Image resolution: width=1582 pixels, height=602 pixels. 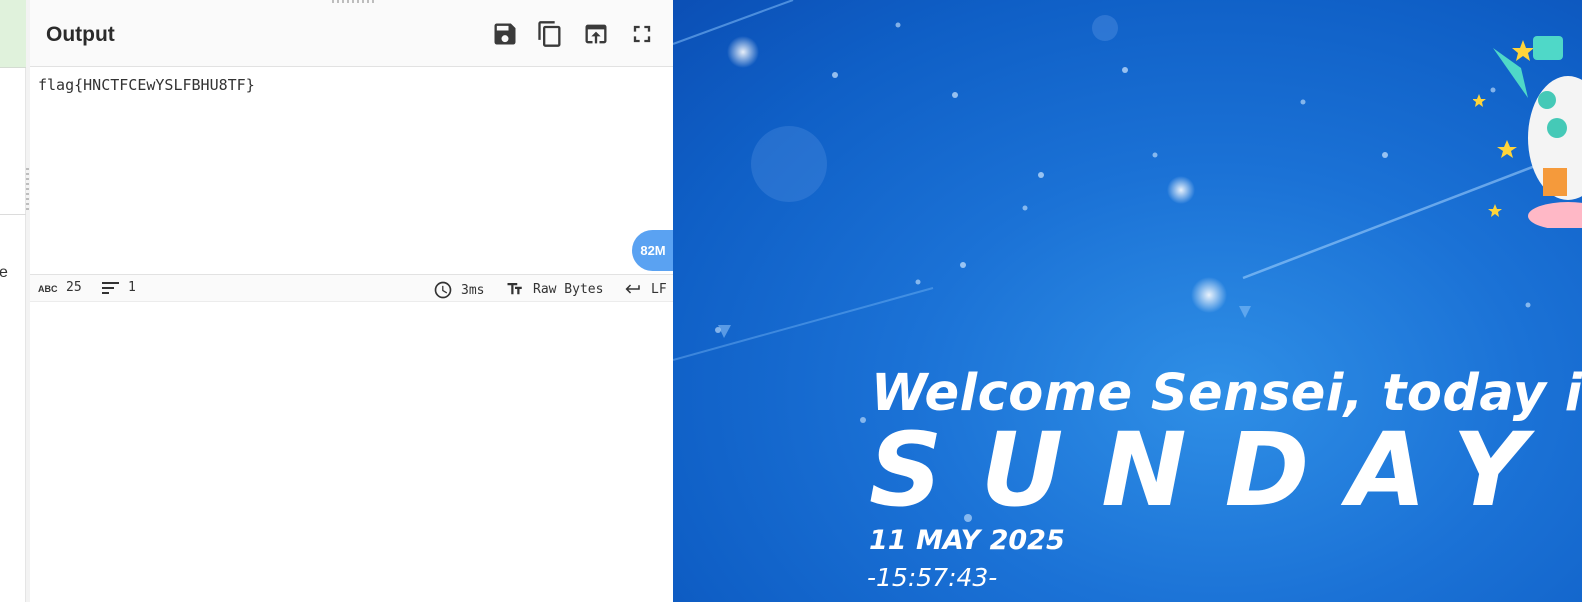 I want to click on abc-icon: ABC, so click(x=48, y=289).